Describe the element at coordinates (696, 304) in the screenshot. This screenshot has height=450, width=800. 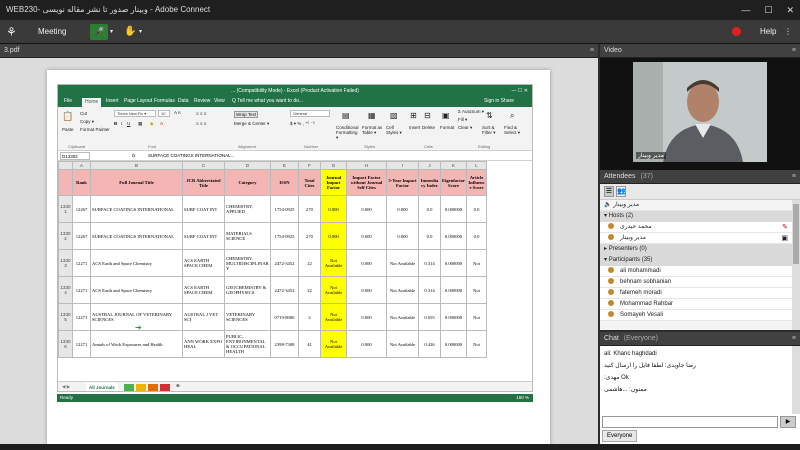
I see `attendee-row: Mohammad Rahbar` at that location.